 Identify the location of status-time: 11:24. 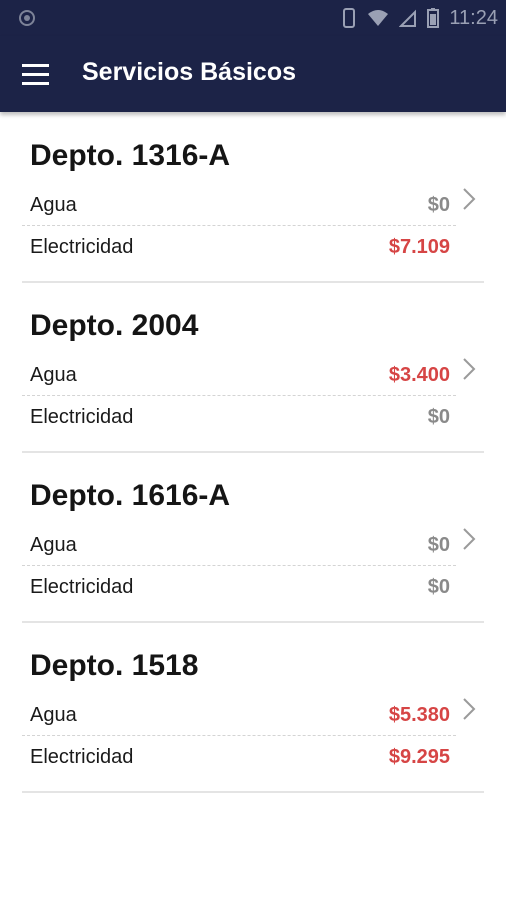
(473, 17).